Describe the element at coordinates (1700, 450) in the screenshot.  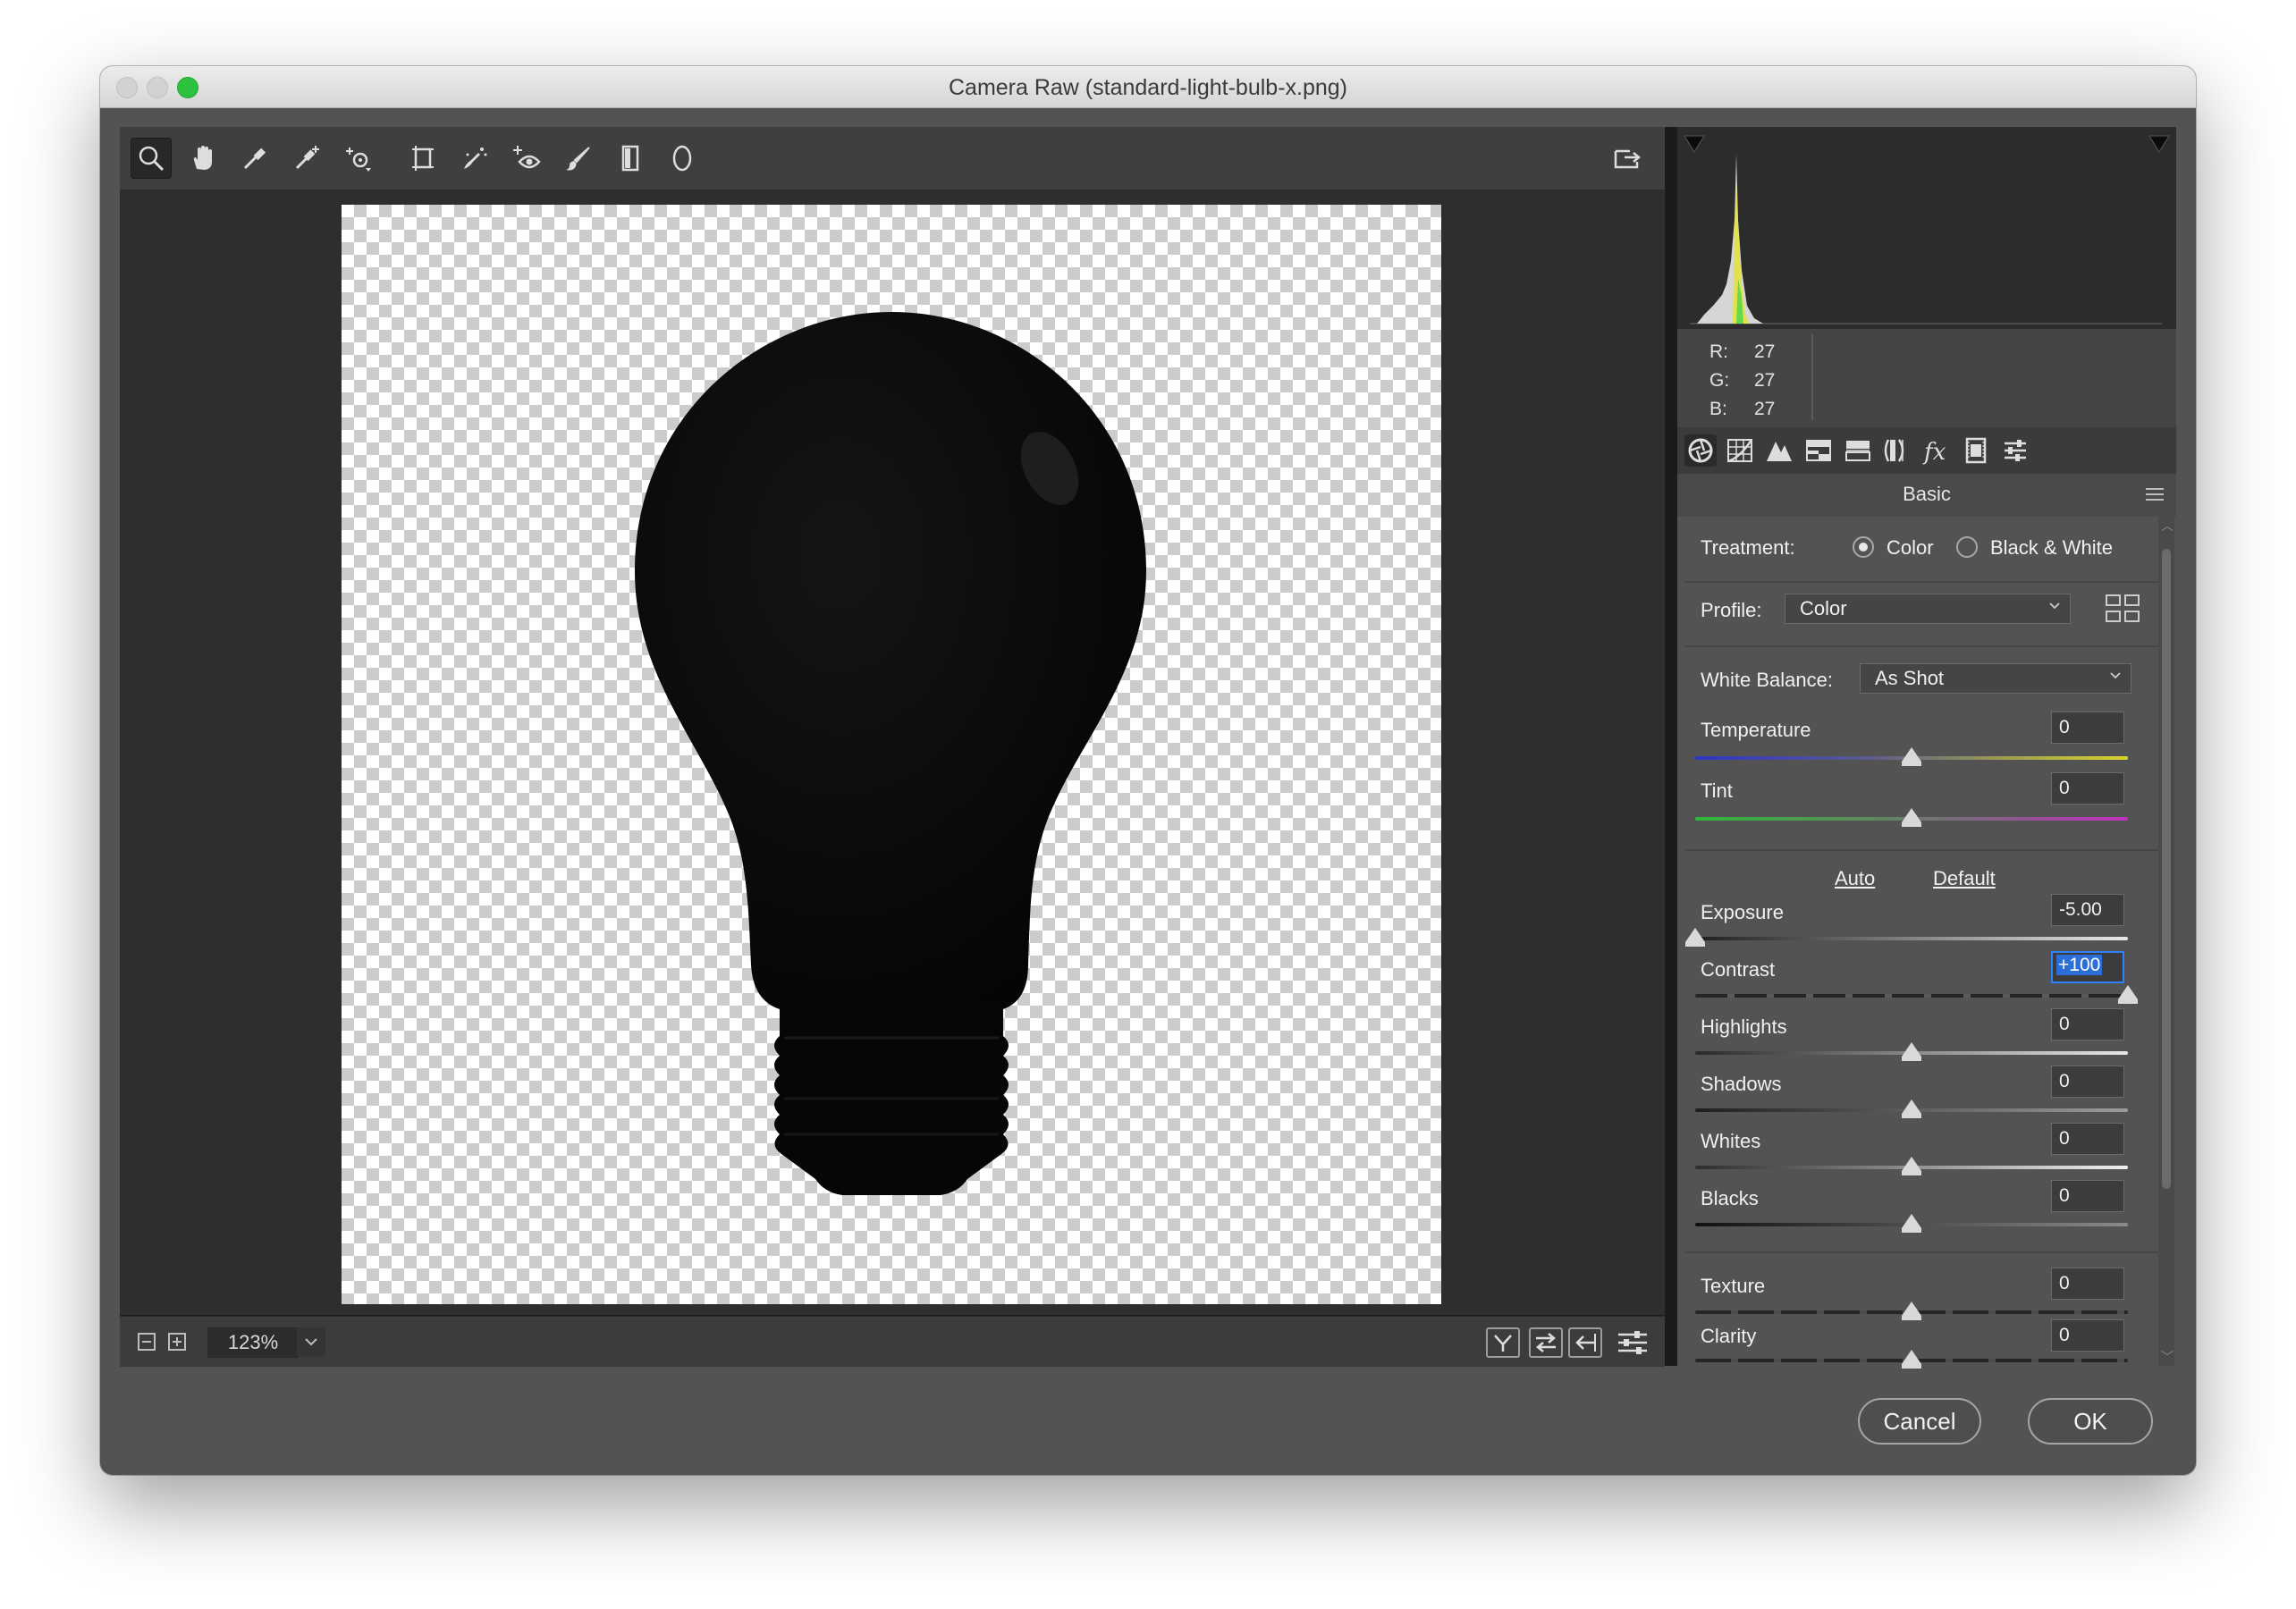
I see `tab-basic` at that location.